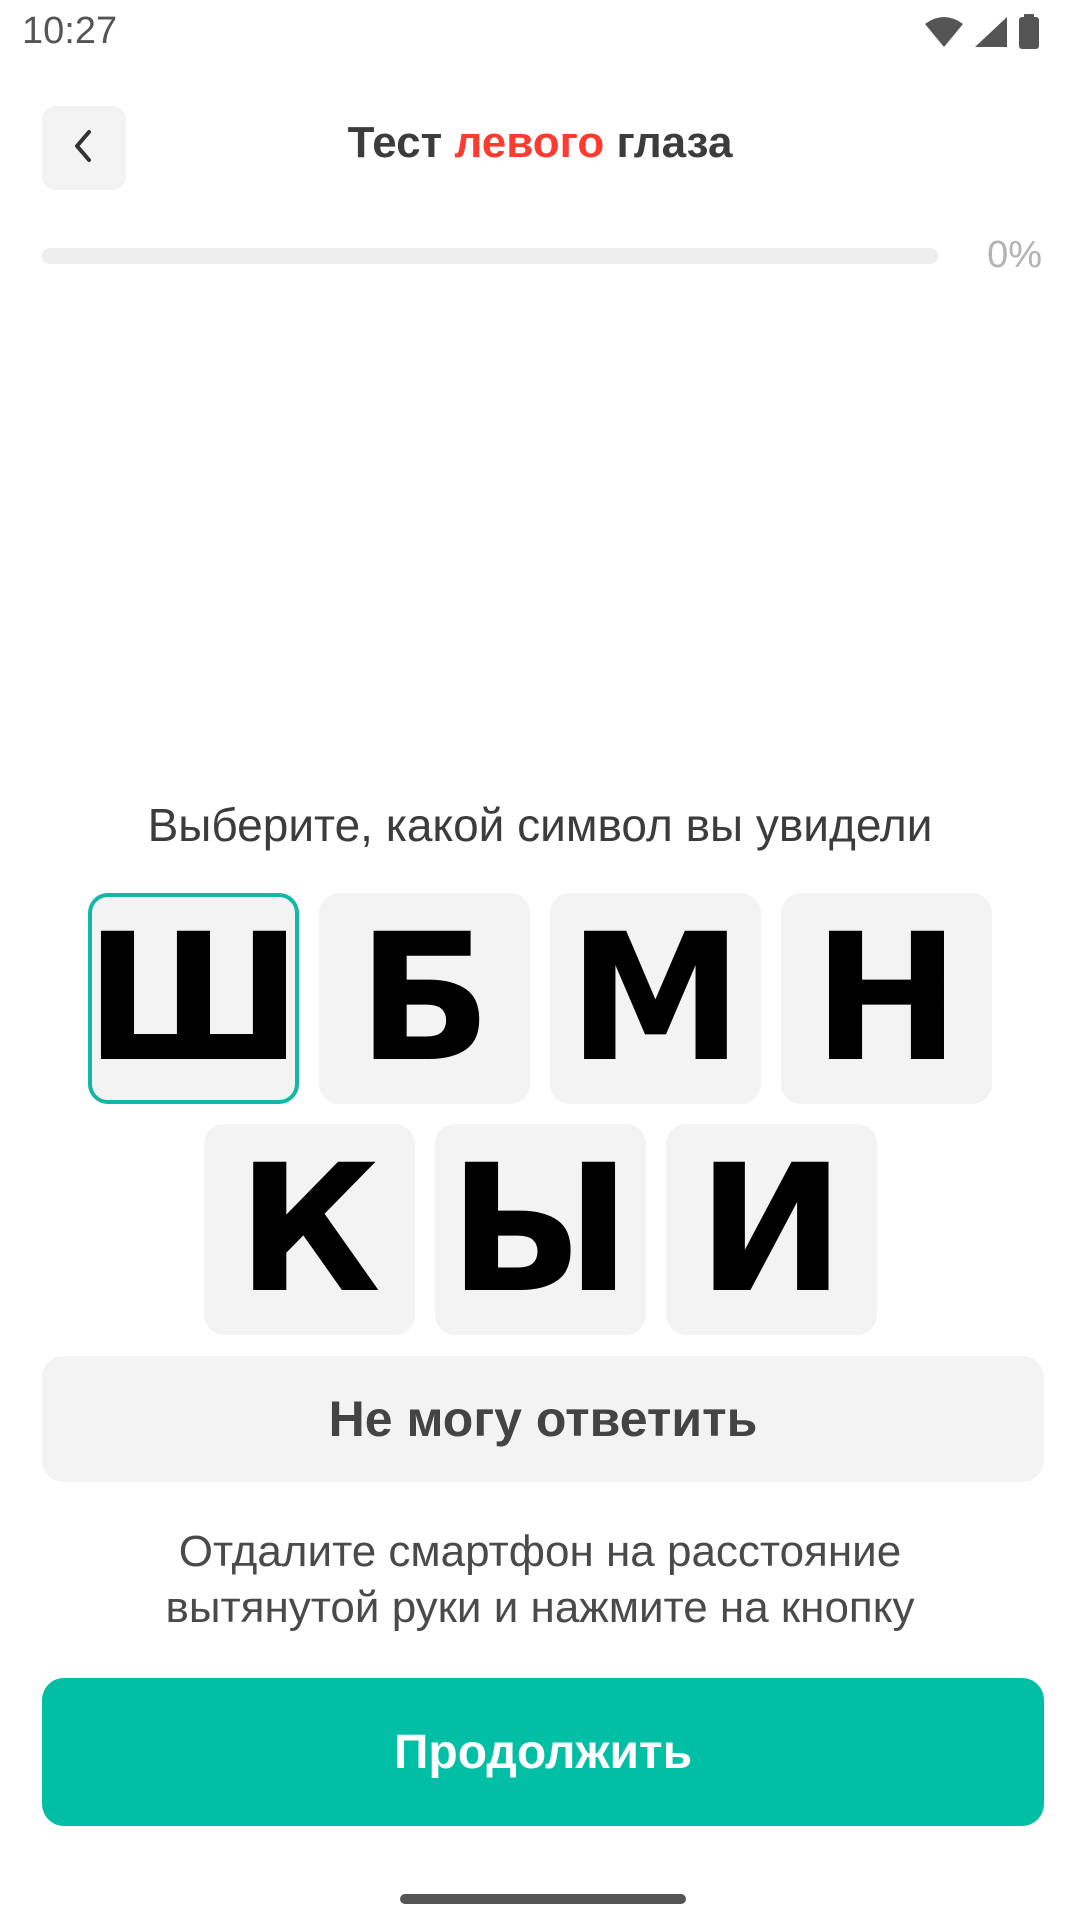  Describe the element at coordinates (771, 1229) in the screenshot. I see `symbol-option: И` at that location.